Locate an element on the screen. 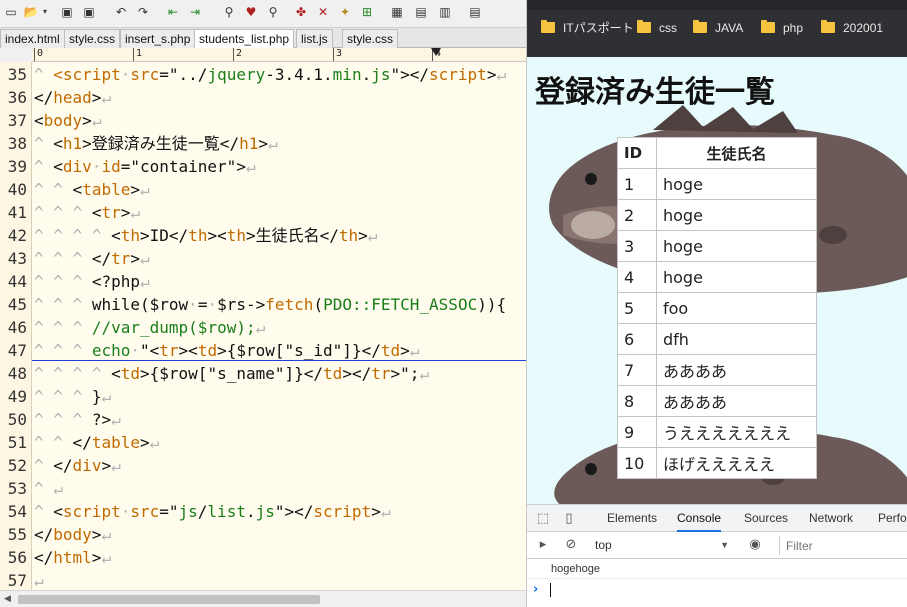 The width and height of the screenshot is (907, 607). replace-icon: ✤ is located at coordinates (301, 12).